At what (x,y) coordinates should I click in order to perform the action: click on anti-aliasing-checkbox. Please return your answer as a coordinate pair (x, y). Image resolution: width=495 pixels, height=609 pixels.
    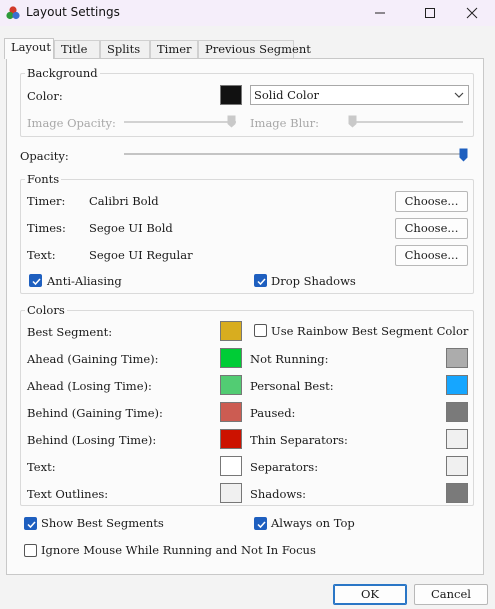
    Looking at the image, I should click on (35, 280).